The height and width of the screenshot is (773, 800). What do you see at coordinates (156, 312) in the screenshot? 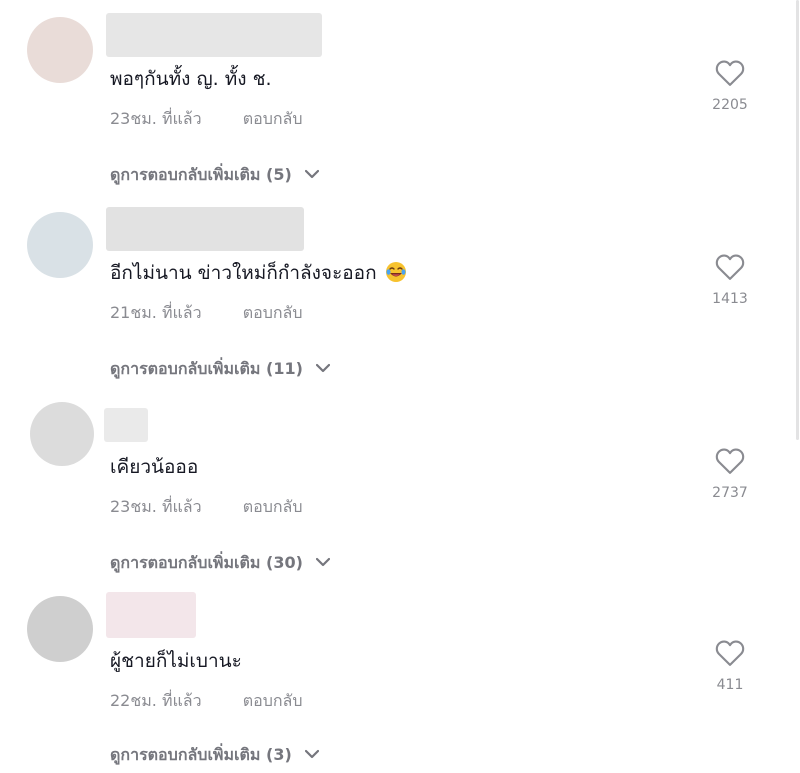
I see `comment-time: 21ชม. ที่แล้ว` at bounding box center [156, 312].